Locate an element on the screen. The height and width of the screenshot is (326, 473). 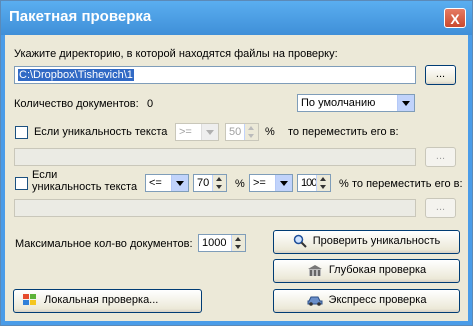
window-title: Пакетная проверка is located at coordinates (80, 16).